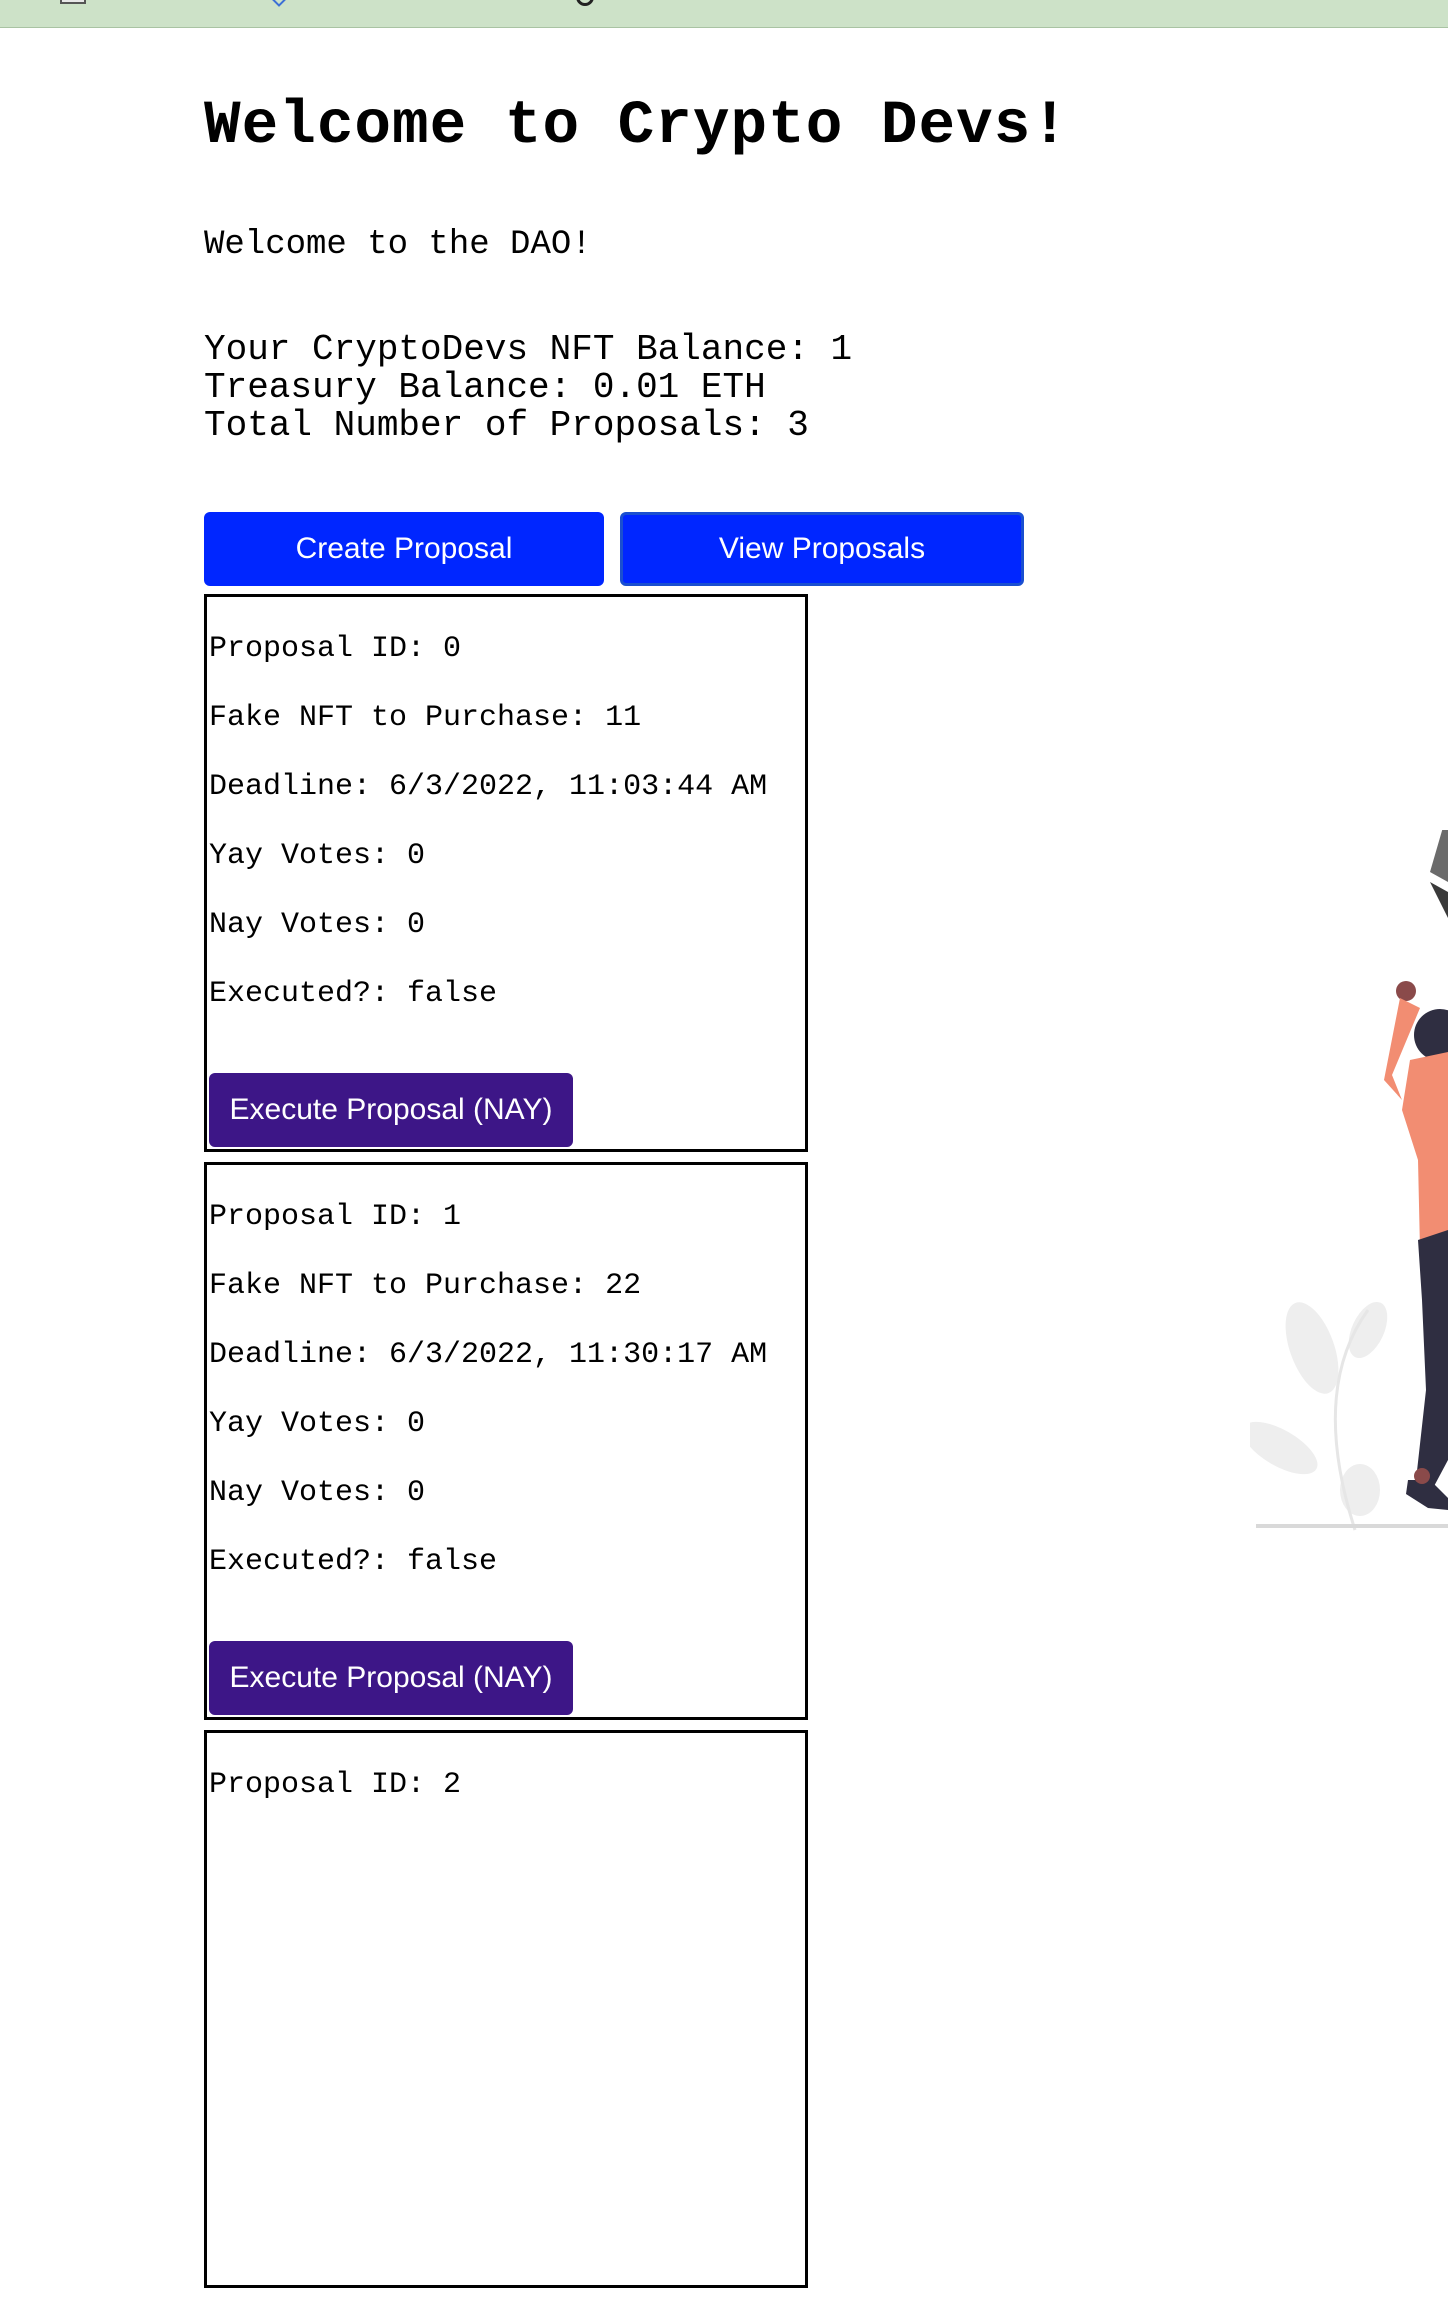  Describe the element at coordinates (73, 2) in the screenshot. I see `bookmark-window-icon` at that location.